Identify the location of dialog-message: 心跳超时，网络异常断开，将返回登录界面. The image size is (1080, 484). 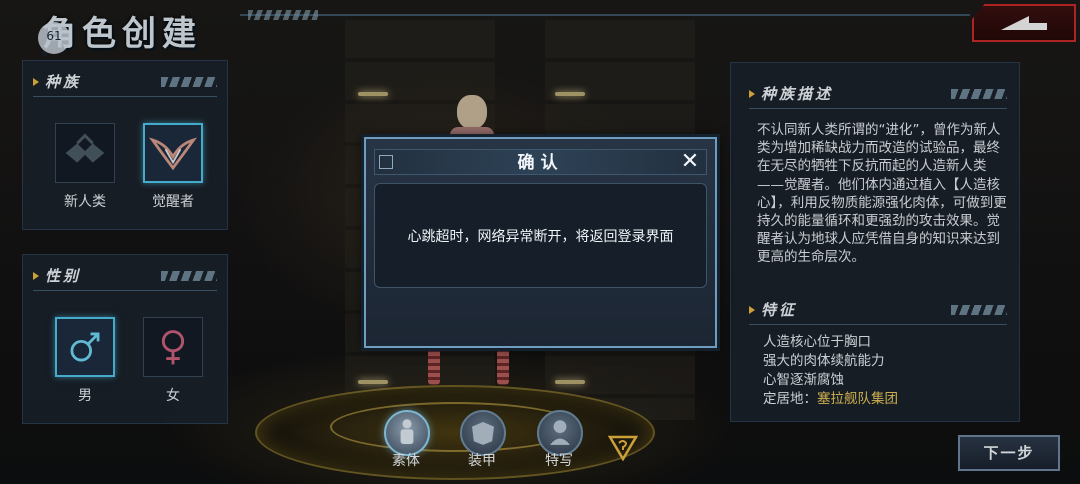
(540, 236).